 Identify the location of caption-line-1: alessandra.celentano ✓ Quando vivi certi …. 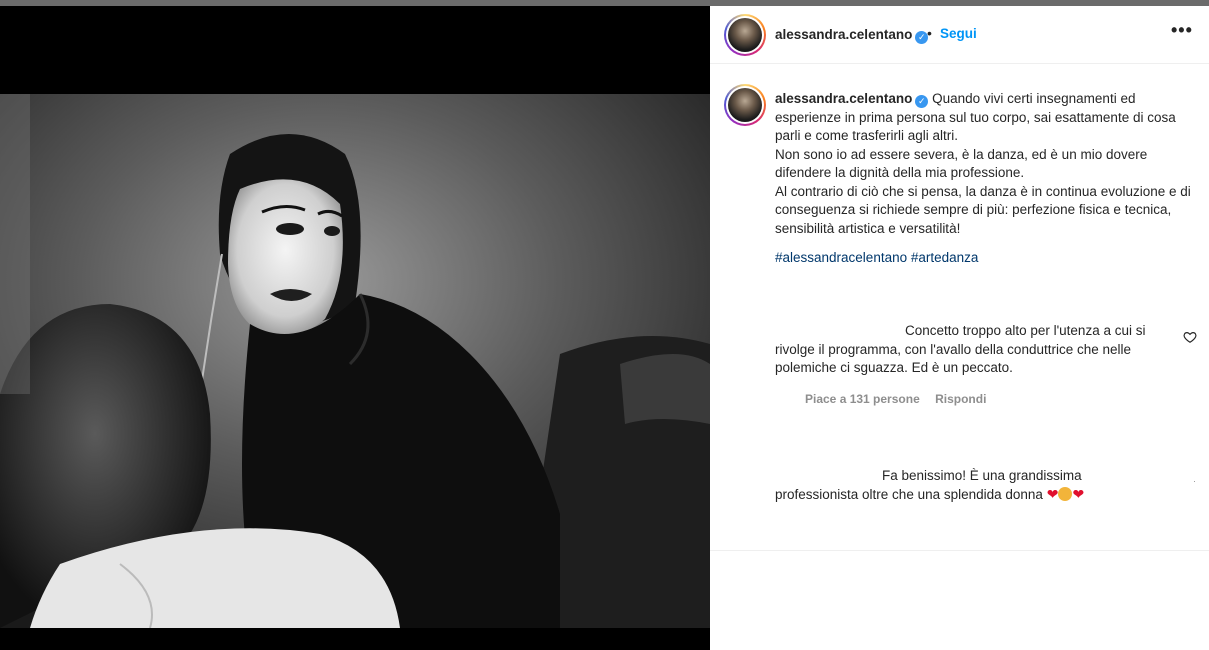
(987, 118).